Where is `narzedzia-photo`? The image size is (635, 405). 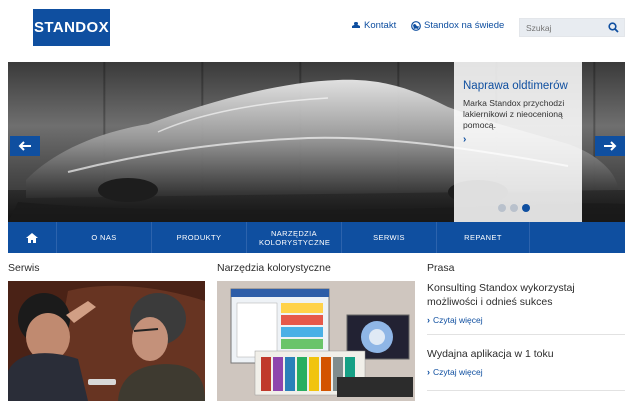
narzedzia-photo is located at coordinates (316, 341).